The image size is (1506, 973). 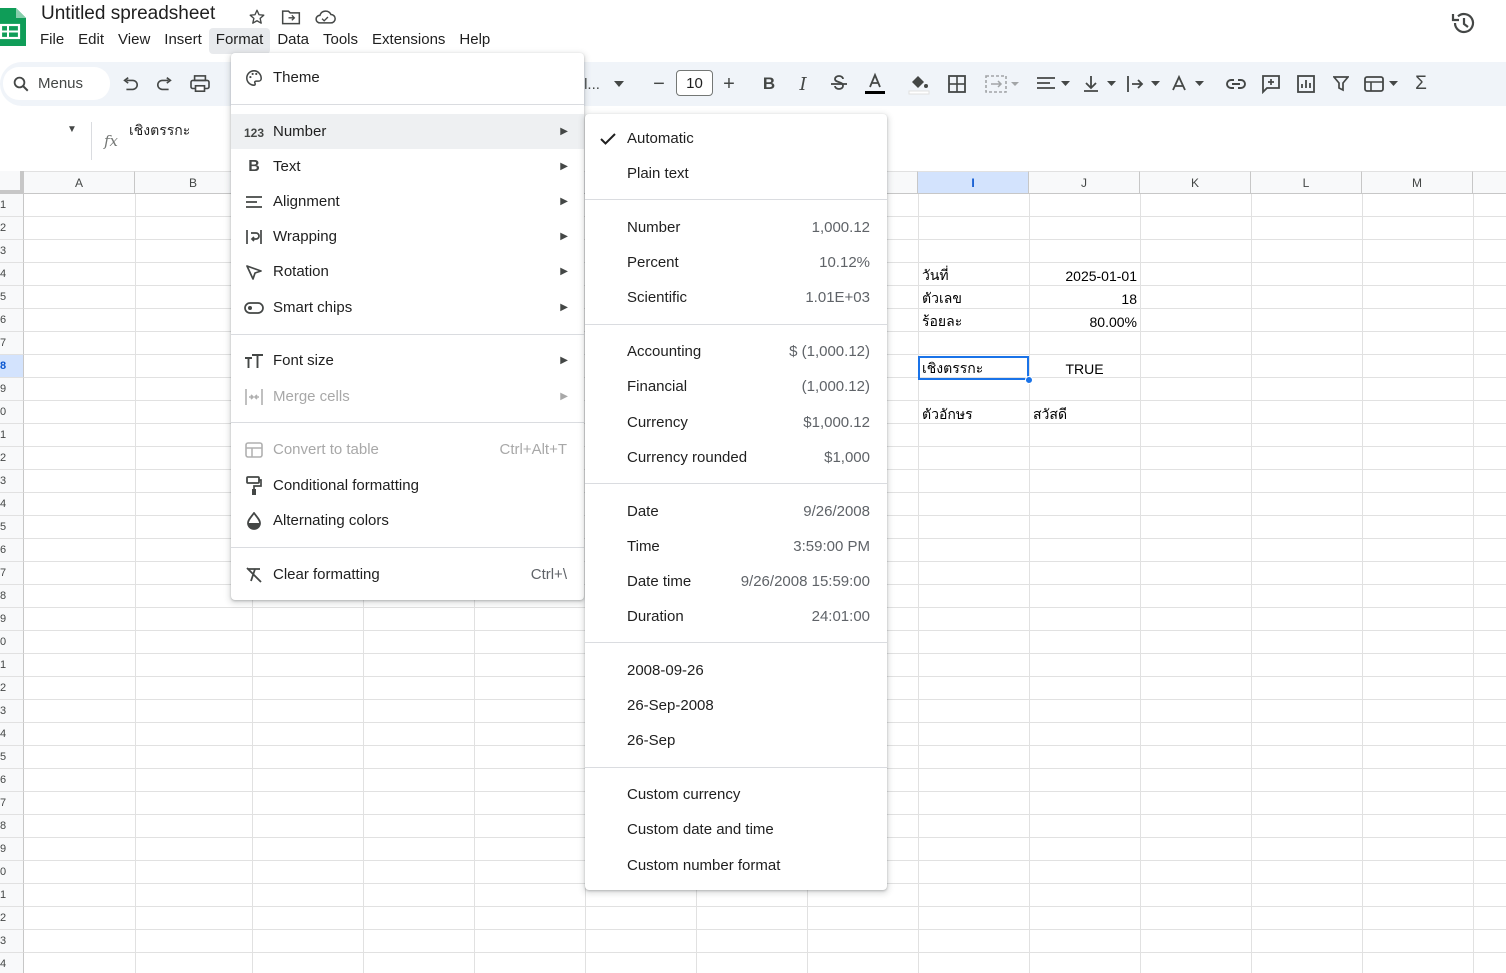 What do you see at coordinates (973, 182) in the screenshot?
I see `column-header-i: I` at bounding box center [973, 182].